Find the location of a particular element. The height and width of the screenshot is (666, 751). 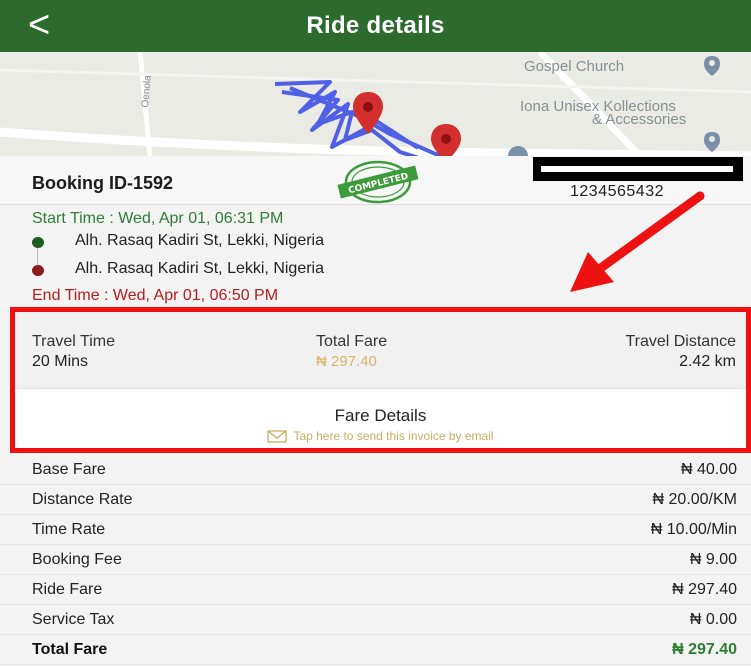

completed-stamp-icon: COMPLETED is located at coordinates (378, 182).